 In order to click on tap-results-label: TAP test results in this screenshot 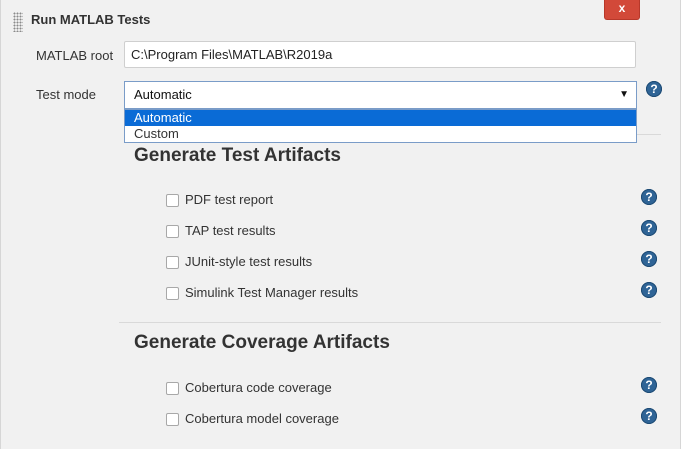, I will do `click(230, 230)`.